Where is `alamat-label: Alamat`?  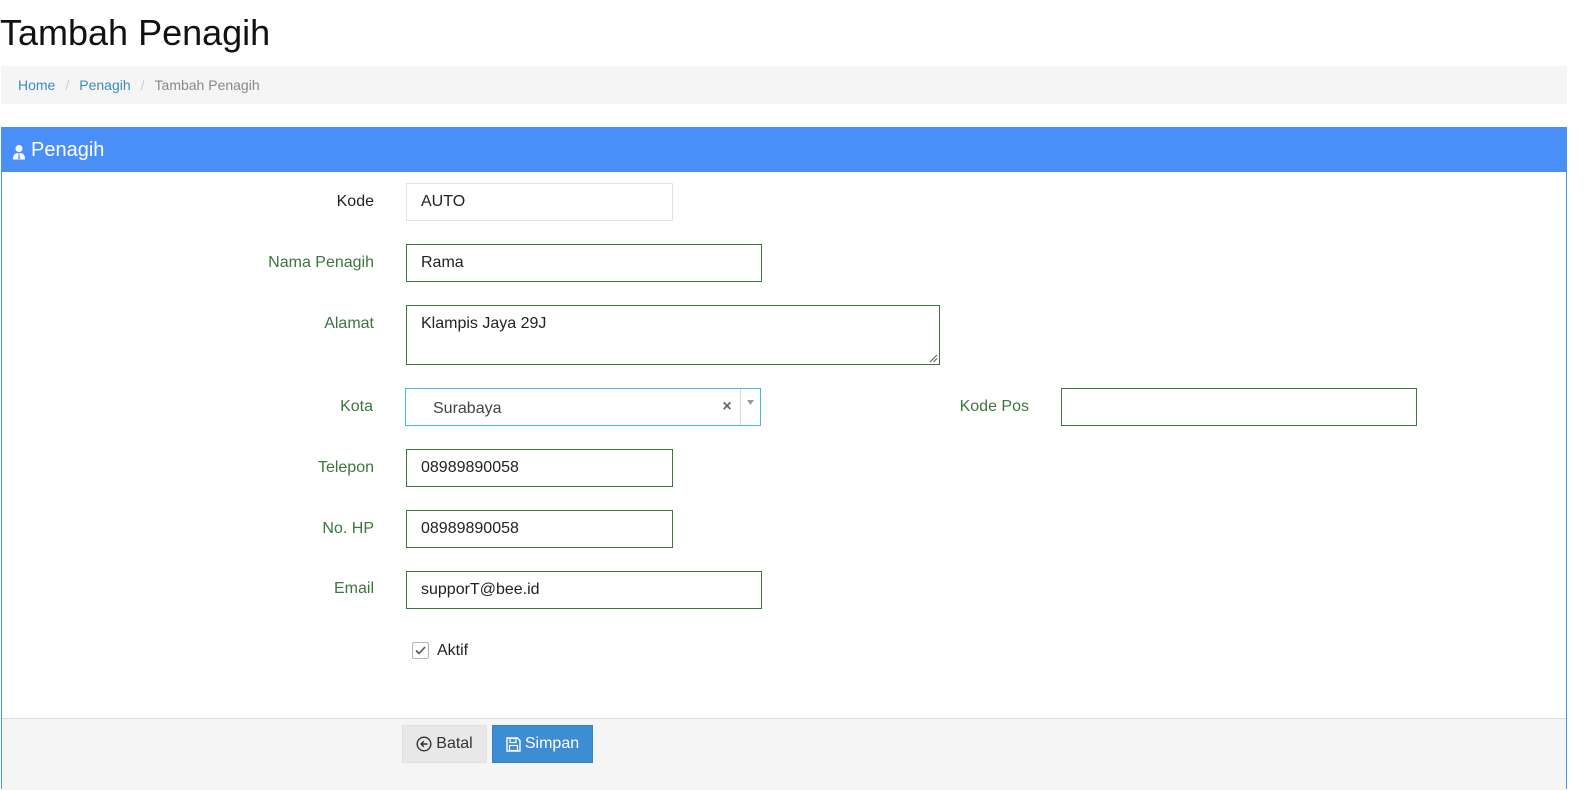 alamat-label: Alamat is located at coordinates (349, 323).